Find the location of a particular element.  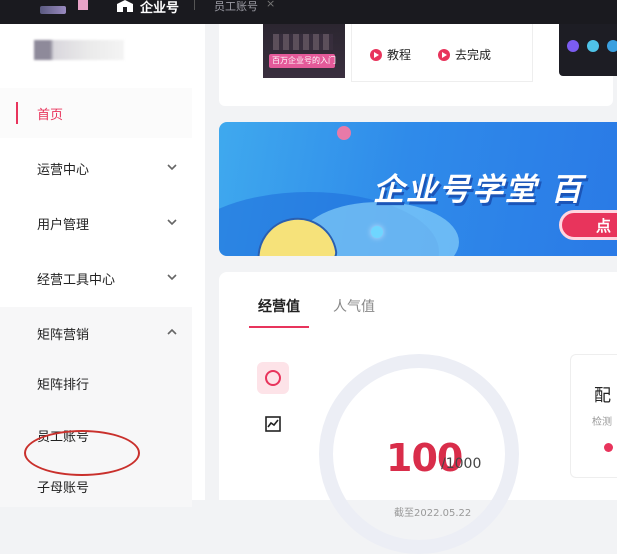

complete-link: 去完成 is located at coordinates (464, 54).